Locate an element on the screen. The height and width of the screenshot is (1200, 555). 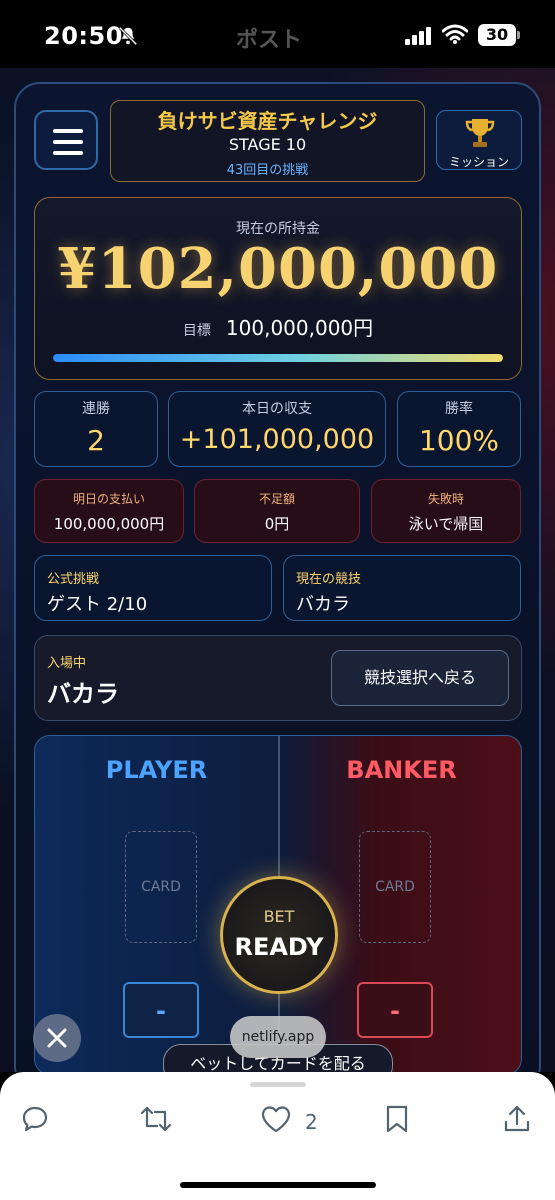
like-heart-icon is located at coordinates (276, 1119).